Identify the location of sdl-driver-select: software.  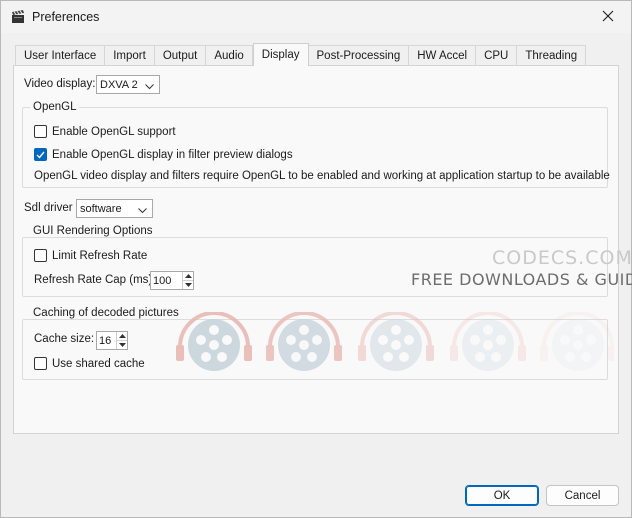
(114, 208).